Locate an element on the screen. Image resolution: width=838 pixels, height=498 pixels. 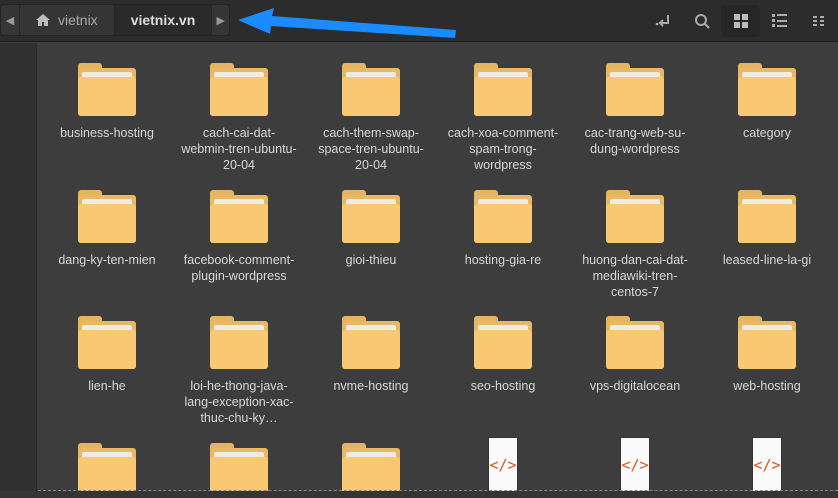
file-name: seo-hosting is located at coordinates (503, 386).